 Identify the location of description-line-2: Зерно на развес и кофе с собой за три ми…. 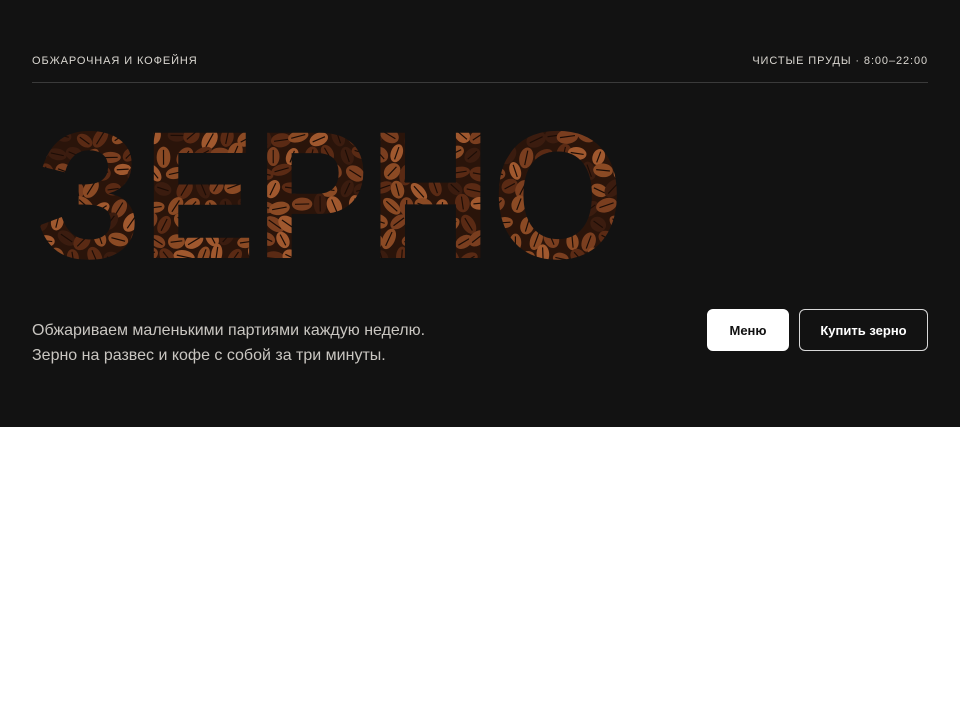
(209, 355).